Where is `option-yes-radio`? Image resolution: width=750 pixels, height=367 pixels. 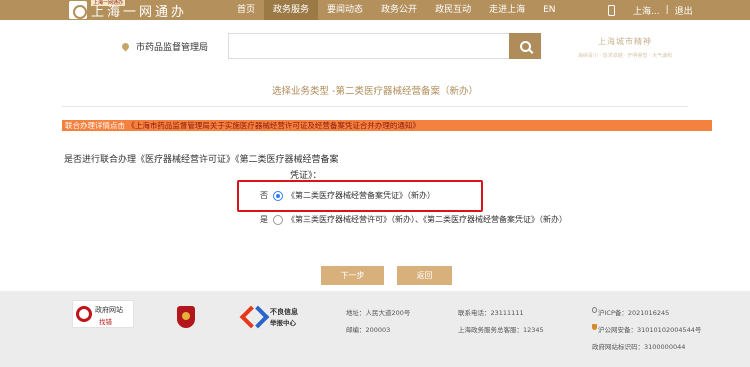
option-yes-radio is located at coordinates (278, 219).